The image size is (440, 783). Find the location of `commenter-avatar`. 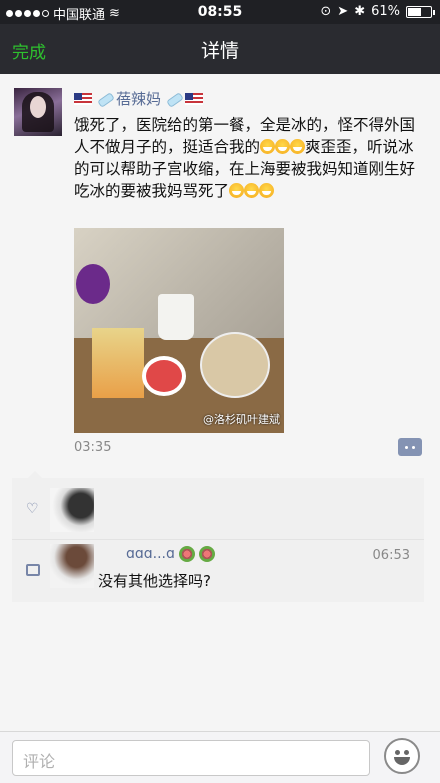

commenter-avatar is located at coordinates (72, 566).